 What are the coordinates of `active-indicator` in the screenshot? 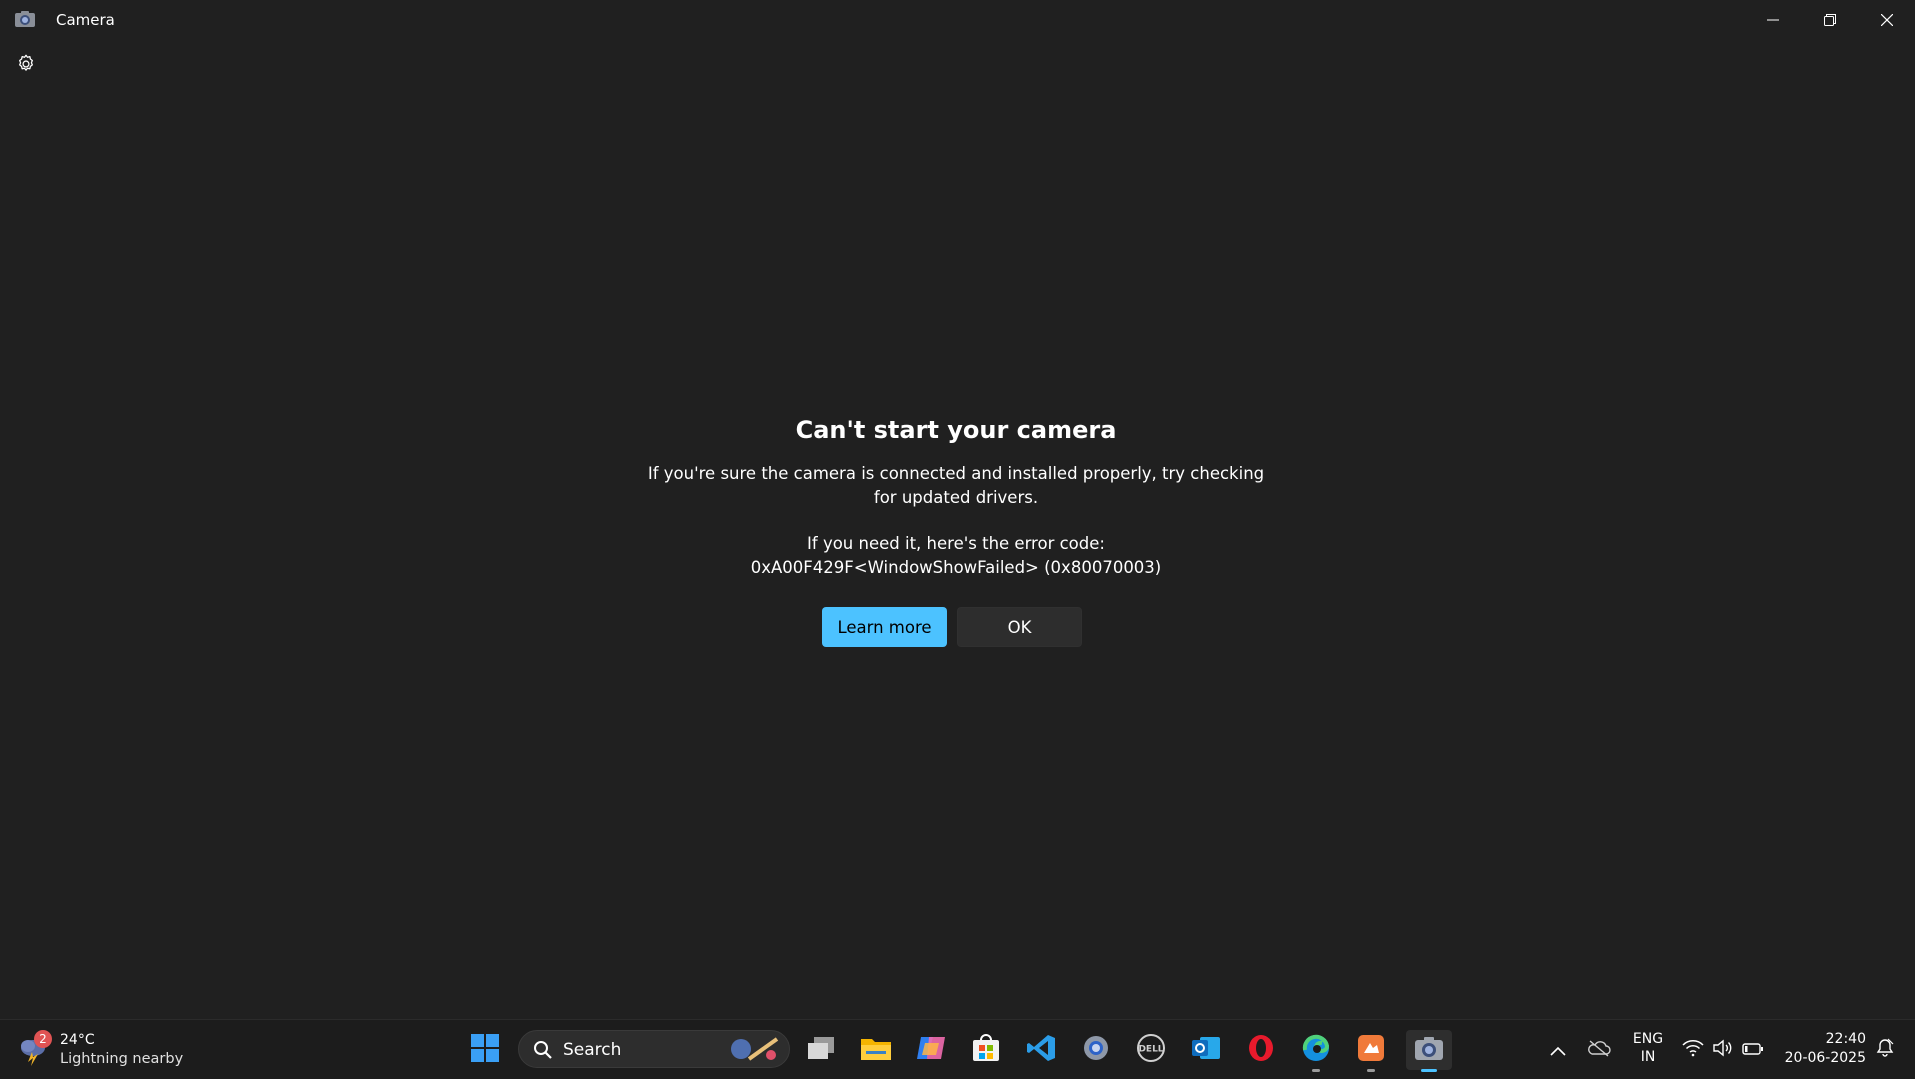 It's located at (1429, 1070).